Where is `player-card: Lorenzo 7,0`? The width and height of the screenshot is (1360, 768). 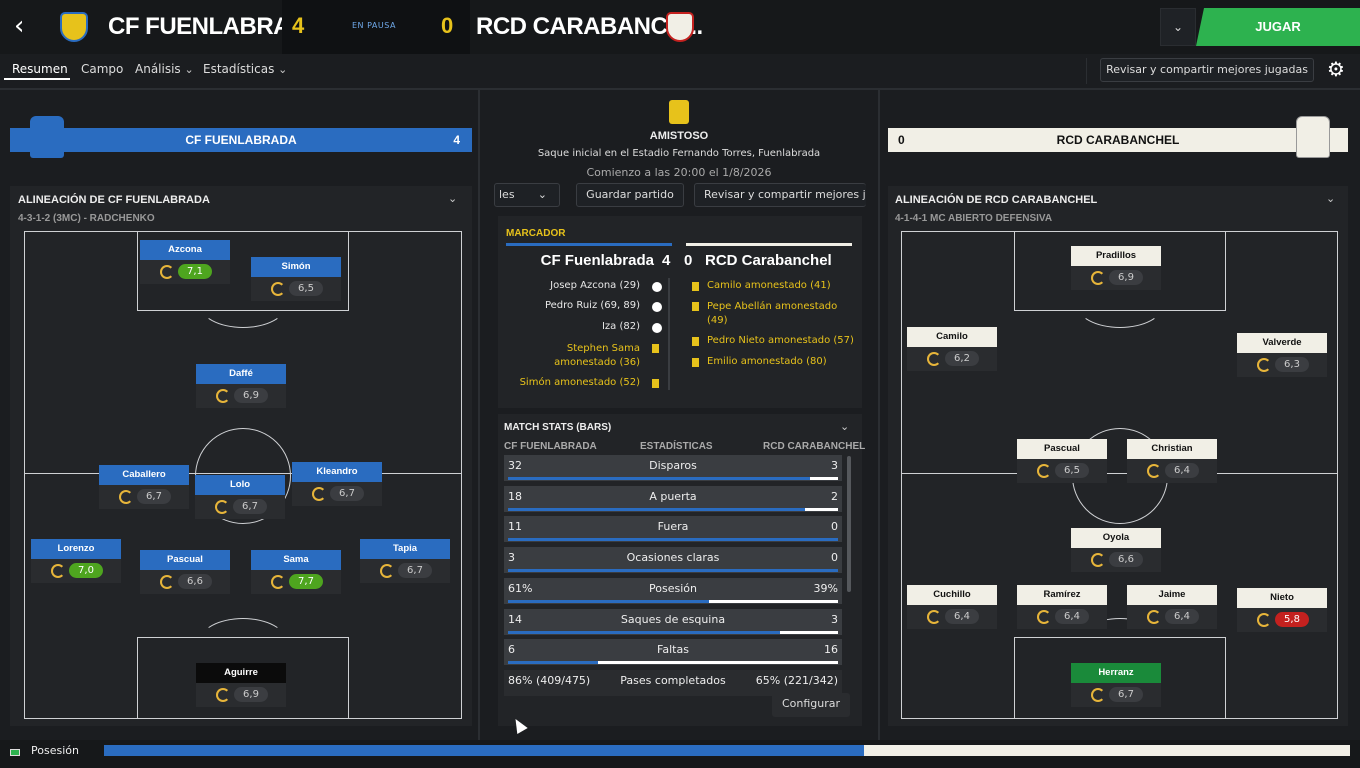
player-card: Lorenzo 7,0 is located at coordinates (76, 562).